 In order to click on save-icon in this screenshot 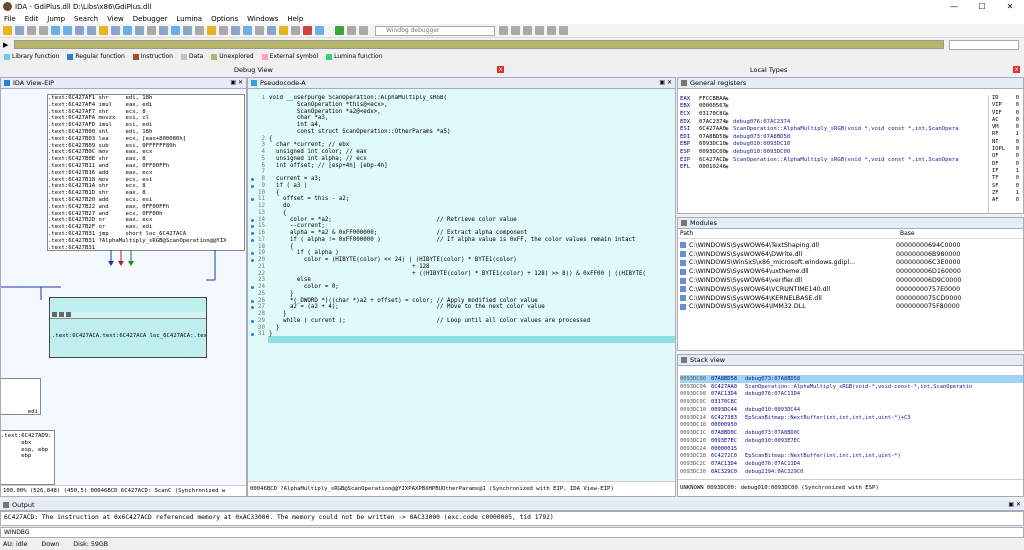, I will do `click(19, 30)`.